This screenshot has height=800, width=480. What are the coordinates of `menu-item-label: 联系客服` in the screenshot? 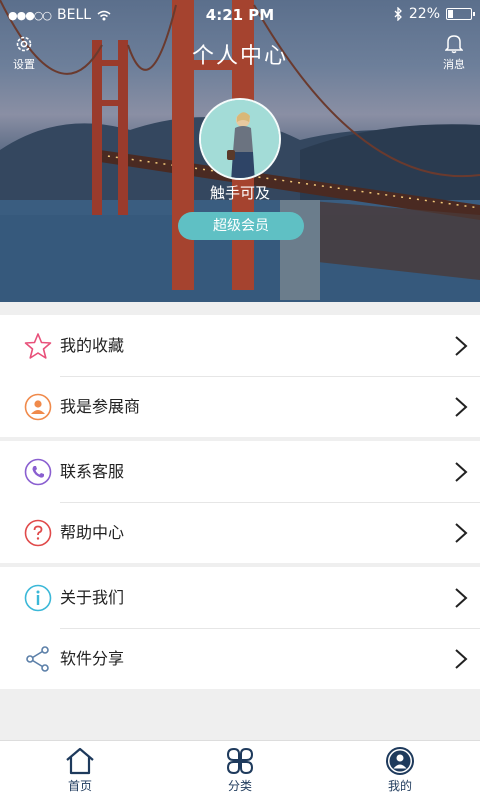 It's located at (92, 471).